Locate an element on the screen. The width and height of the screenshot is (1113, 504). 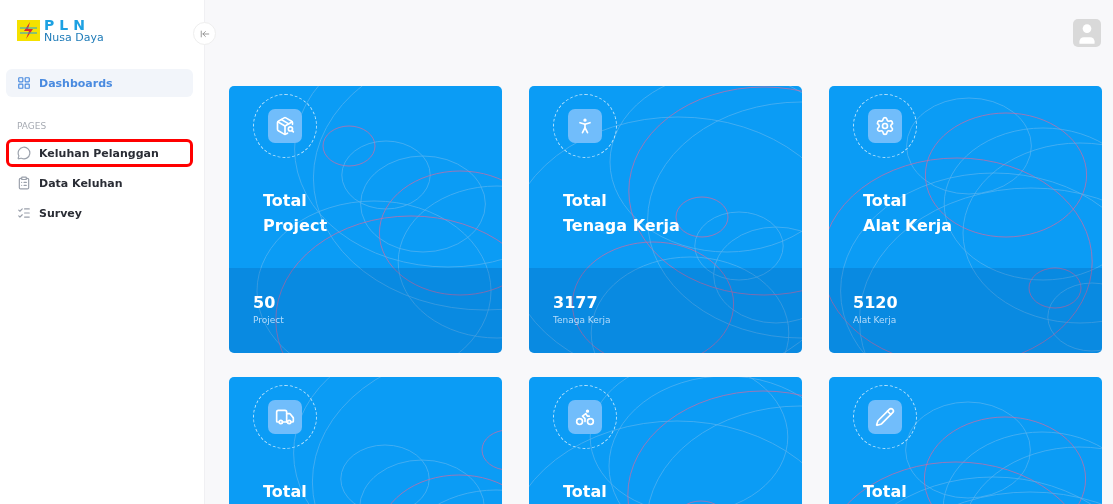
nav-item: Keluhan Pelanggan is located at coordinates (99, 153).